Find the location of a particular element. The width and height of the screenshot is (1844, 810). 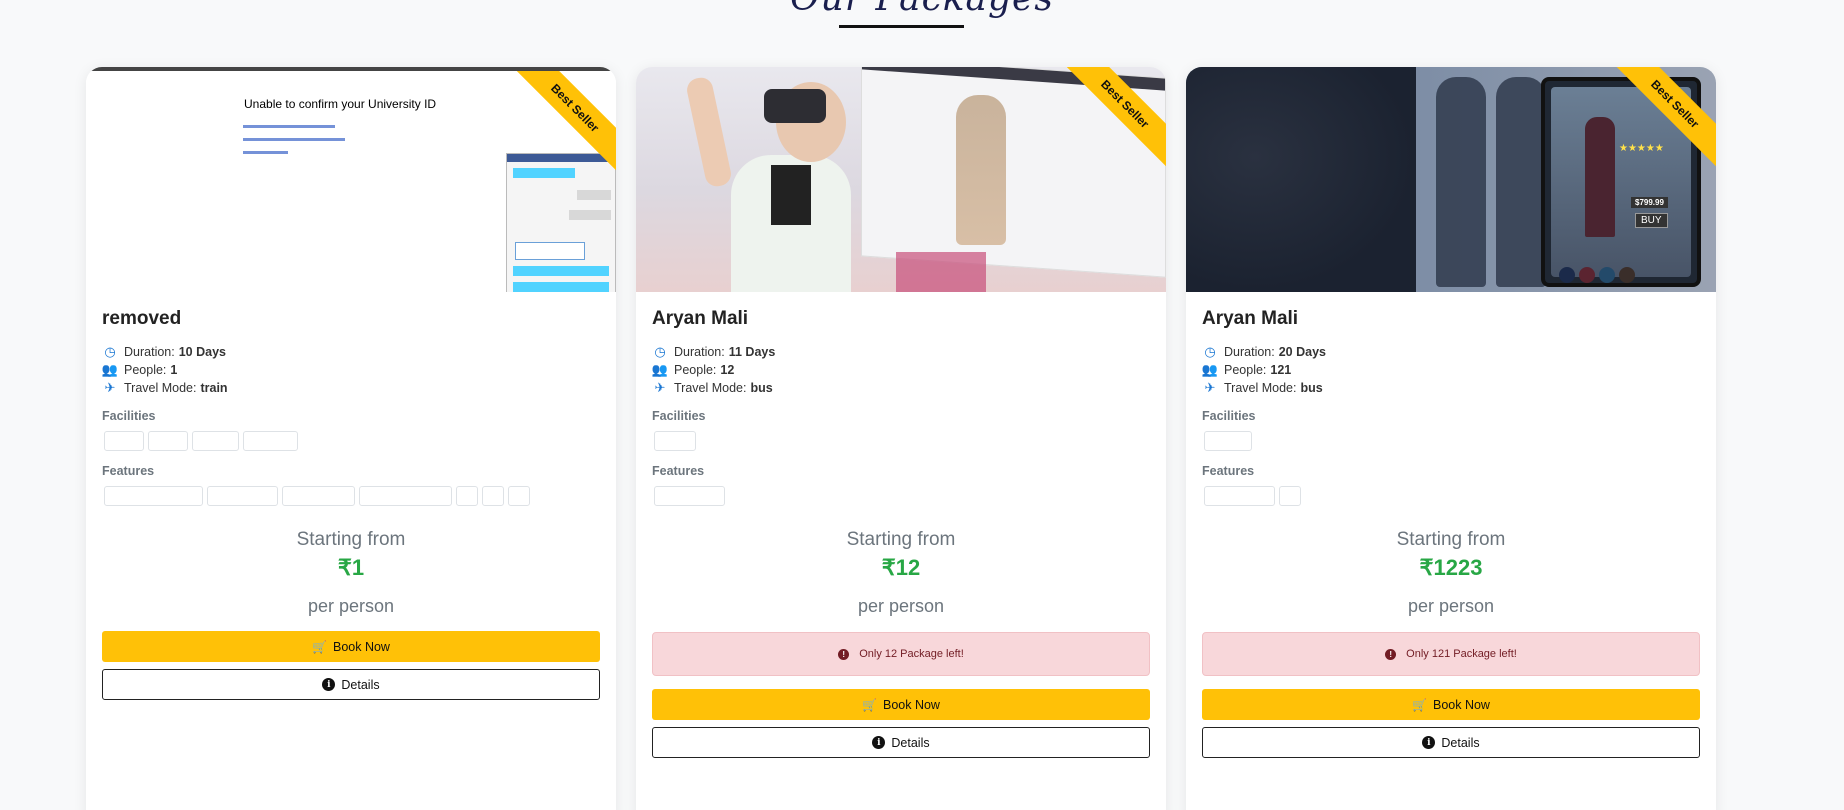

travel-mode-value: bus is located at coordinates (761, 388).